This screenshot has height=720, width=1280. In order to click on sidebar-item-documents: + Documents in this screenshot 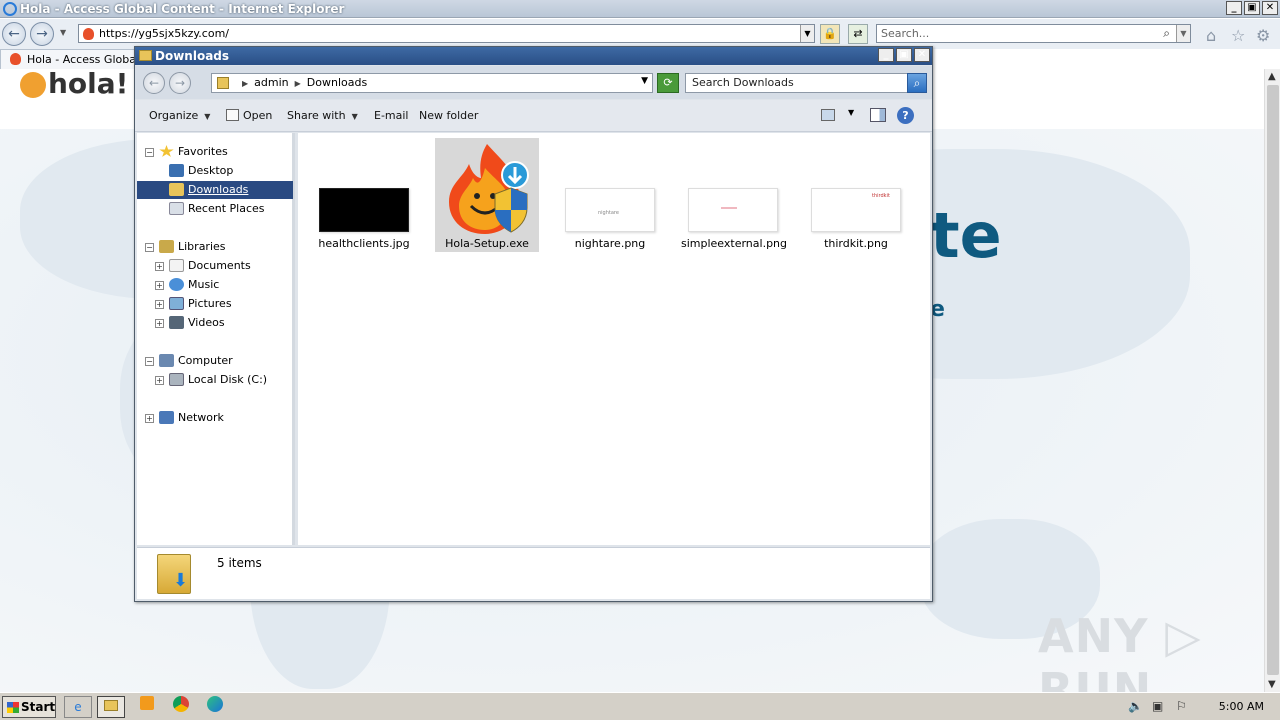, I will do `click(203, 266)`.